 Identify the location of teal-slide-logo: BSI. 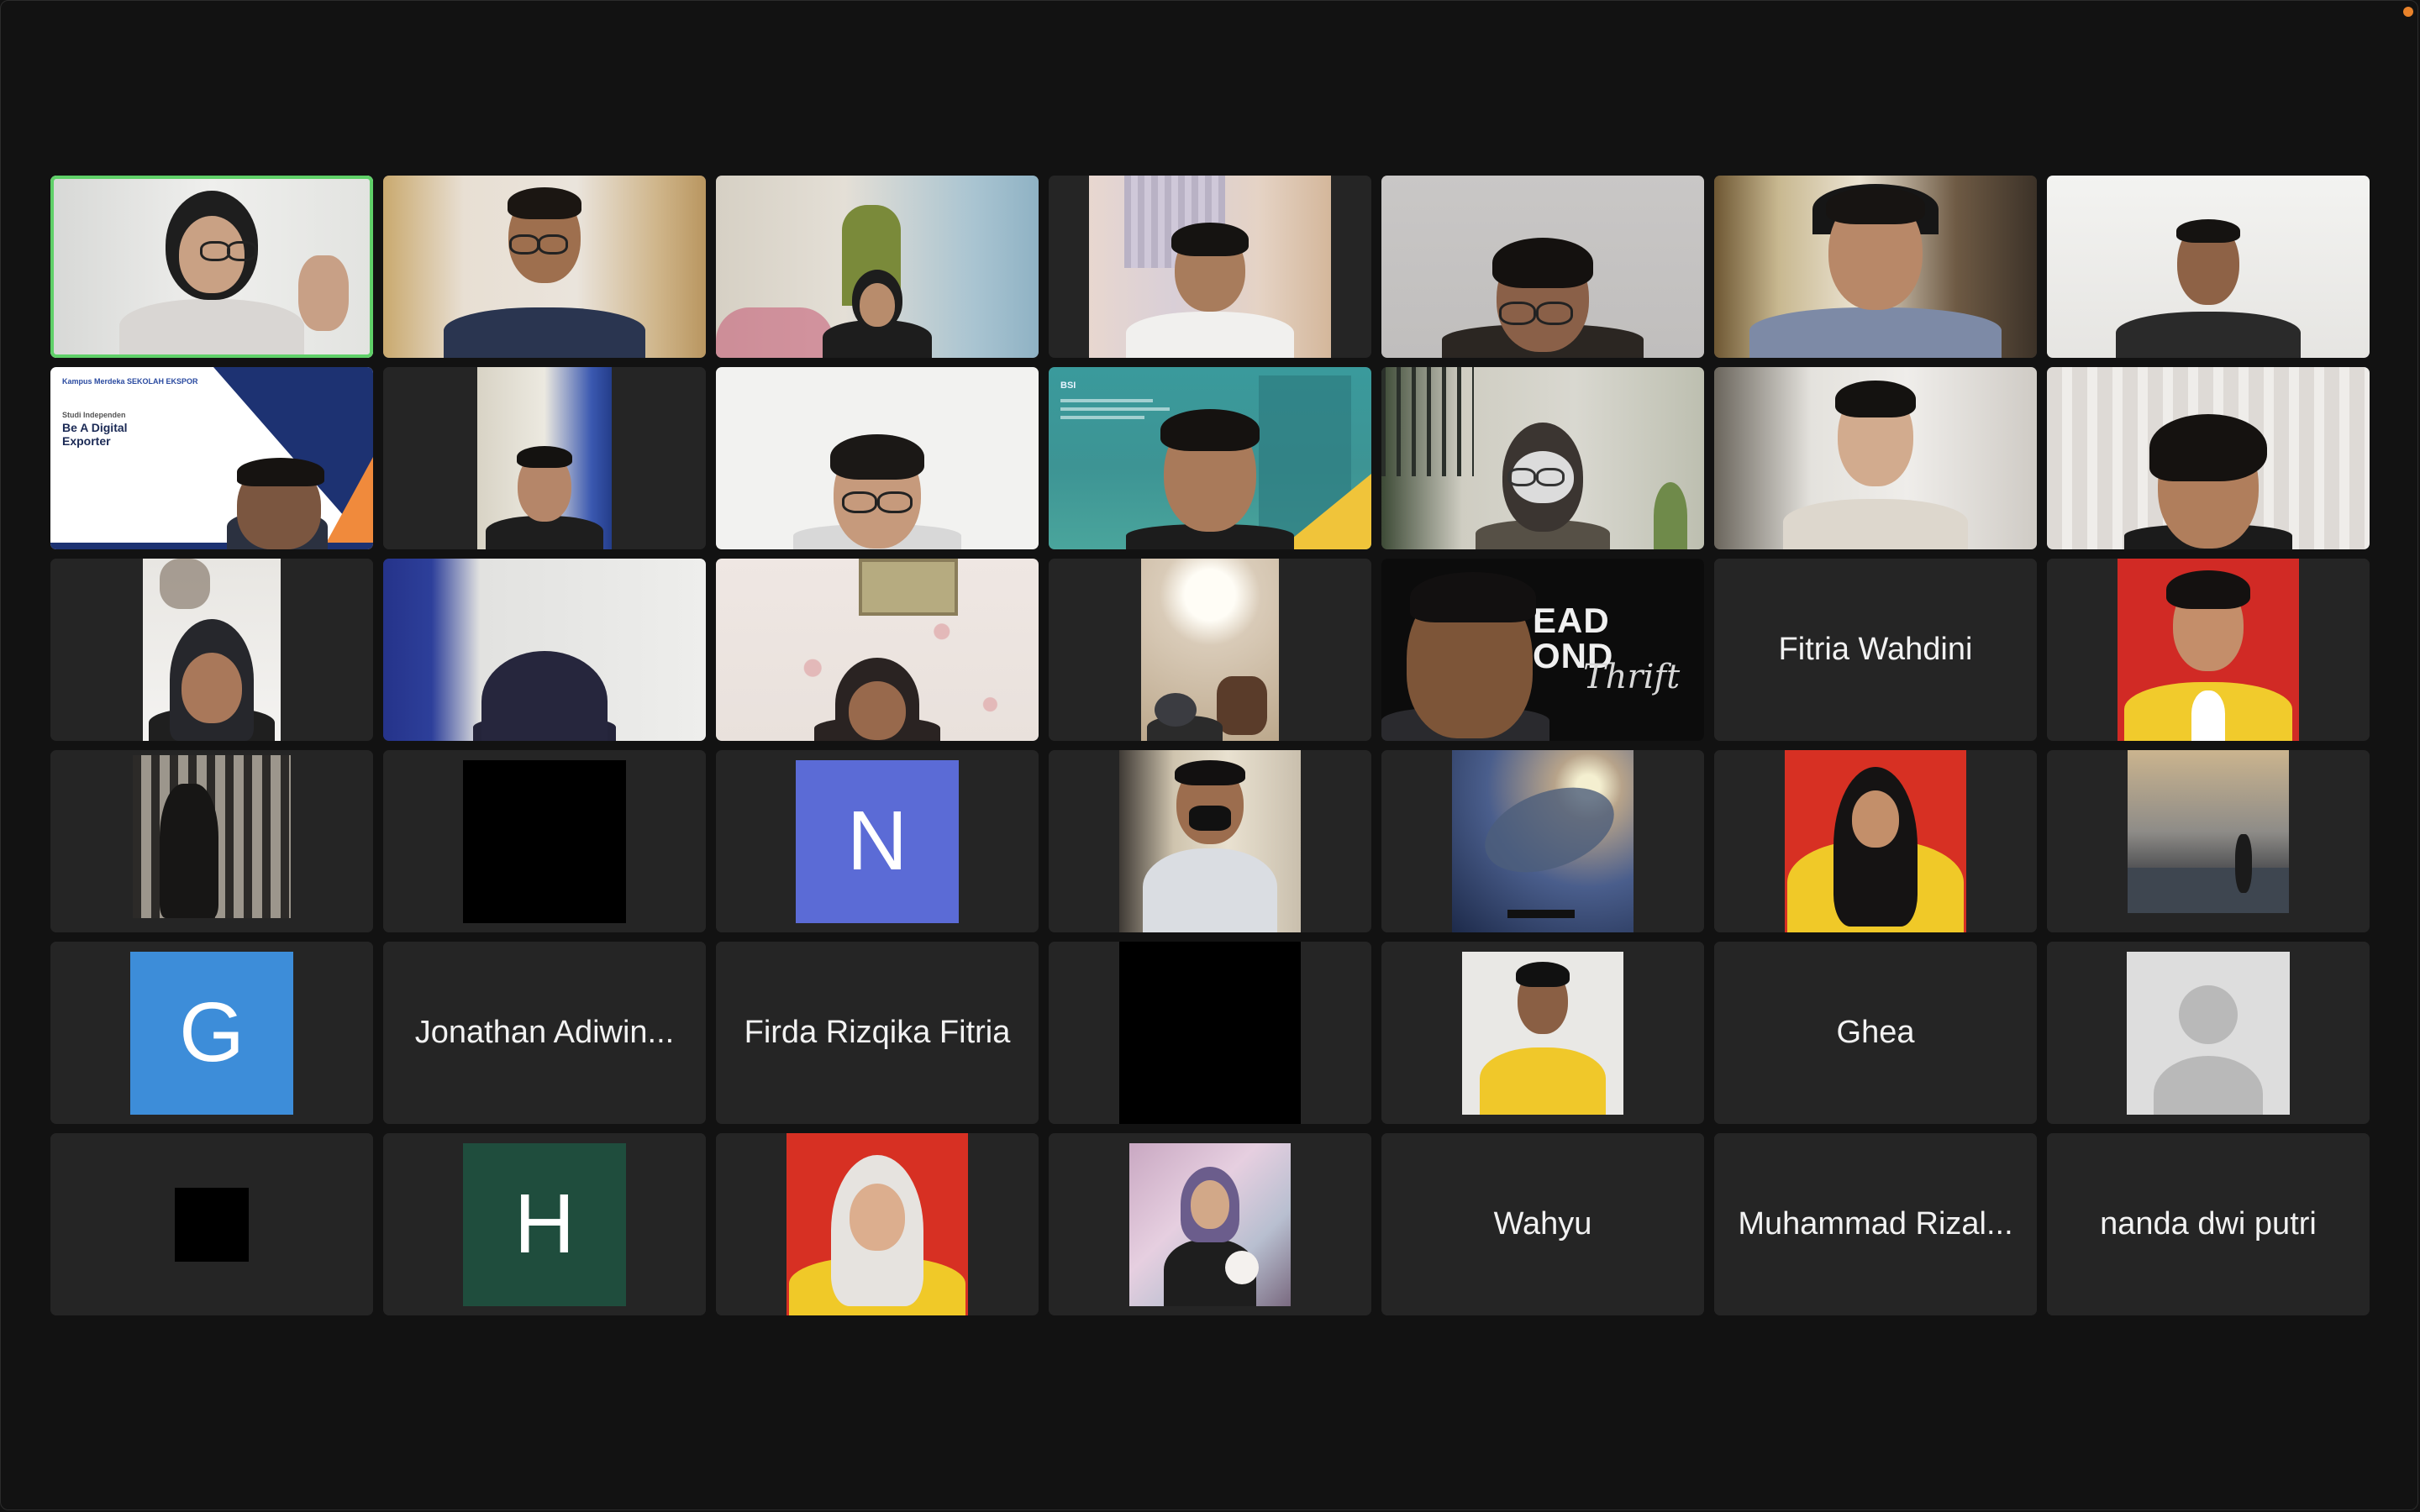
(1068, 386).